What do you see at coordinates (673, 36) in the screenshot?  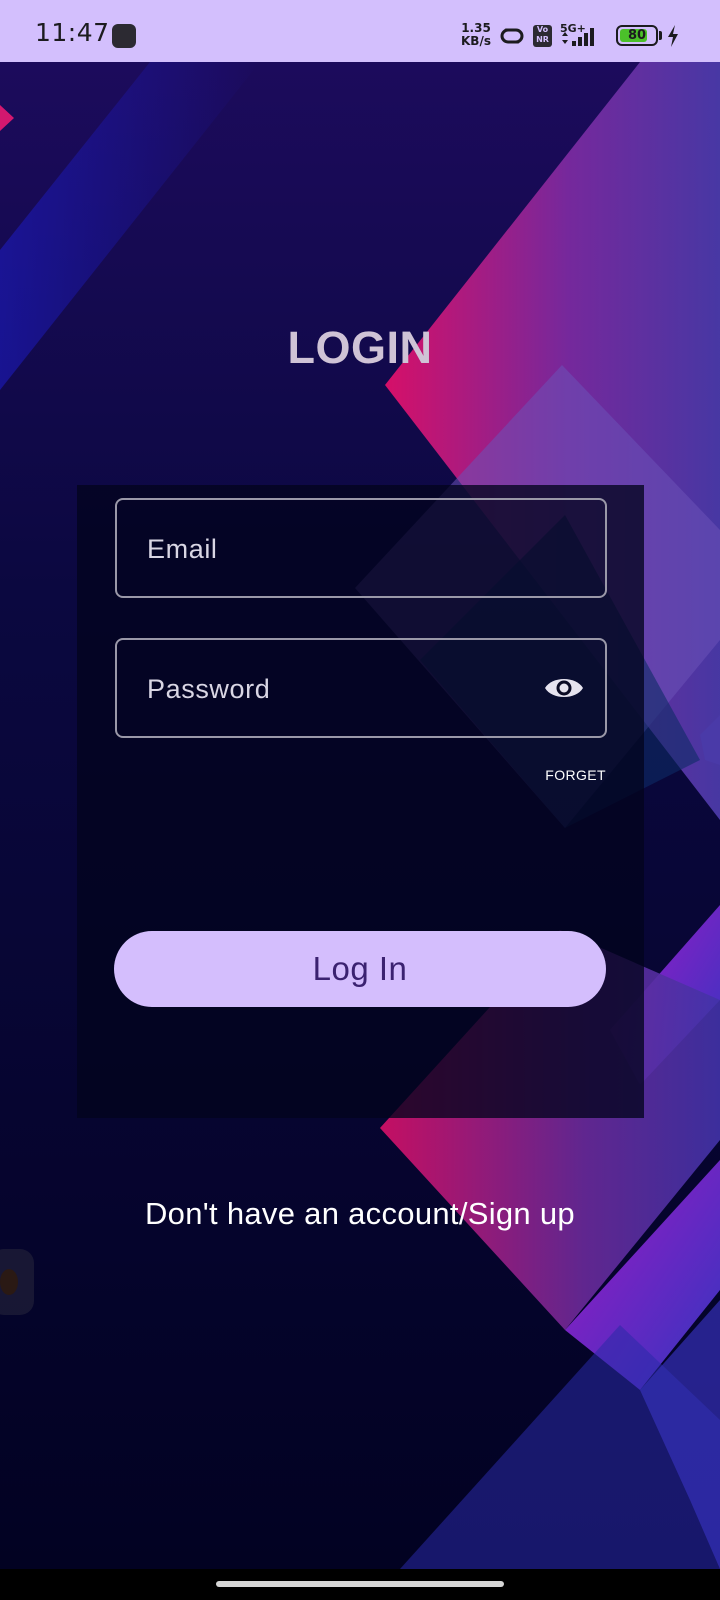 I see `charging-icon` at bounding box center [673, 36].